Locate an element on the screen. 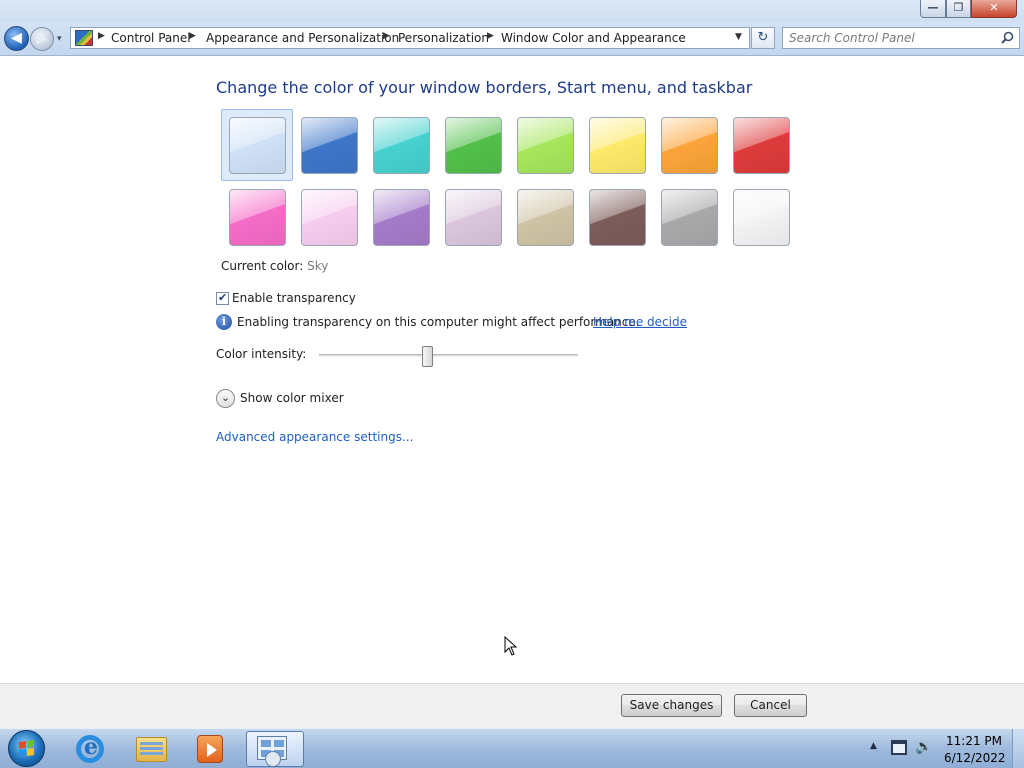 The image size is (1024, 768). restore-icon: ❐ is located at coordinates (958, 7).